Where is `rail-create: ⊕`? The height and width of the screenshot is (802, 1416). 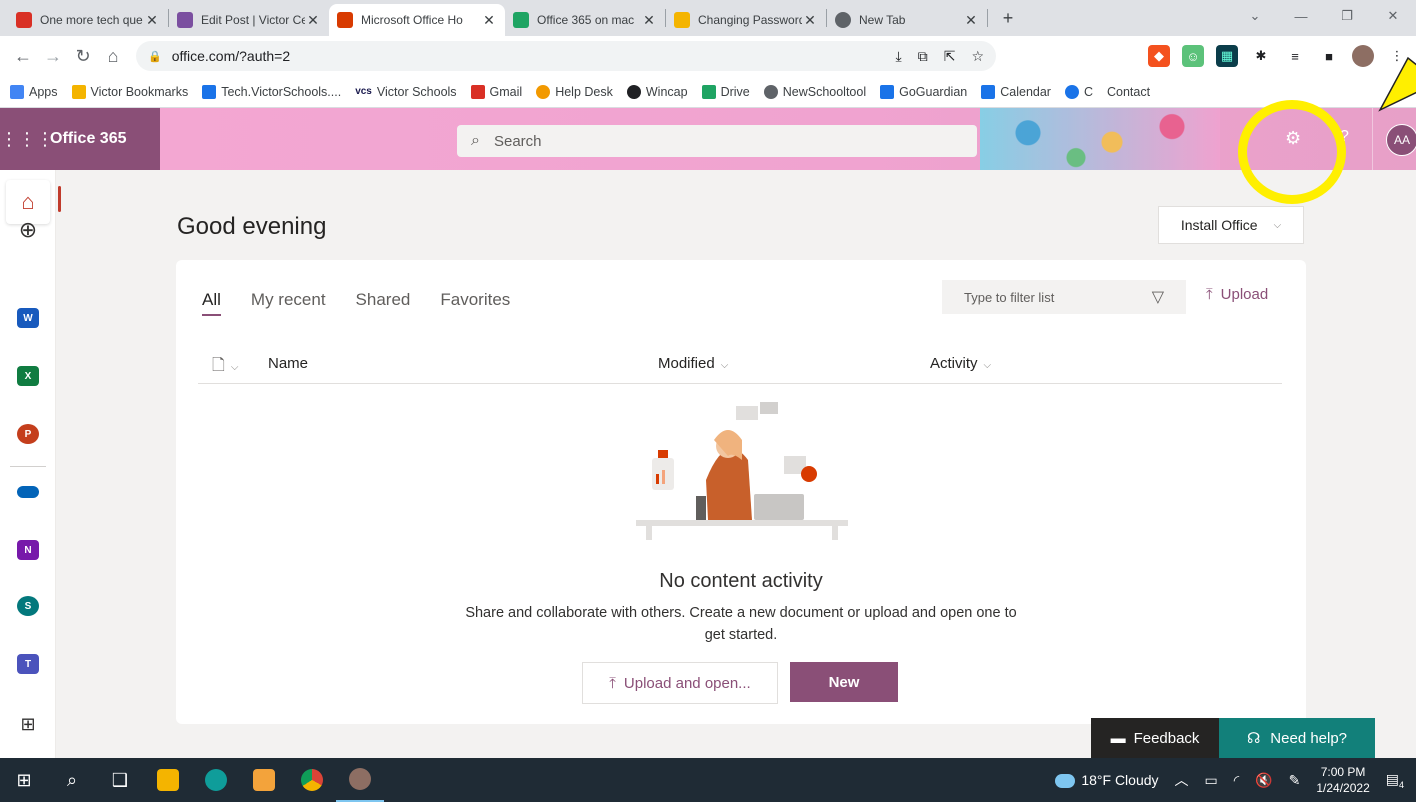 rail-create: ⊕ is located at coordinates (28, 230).